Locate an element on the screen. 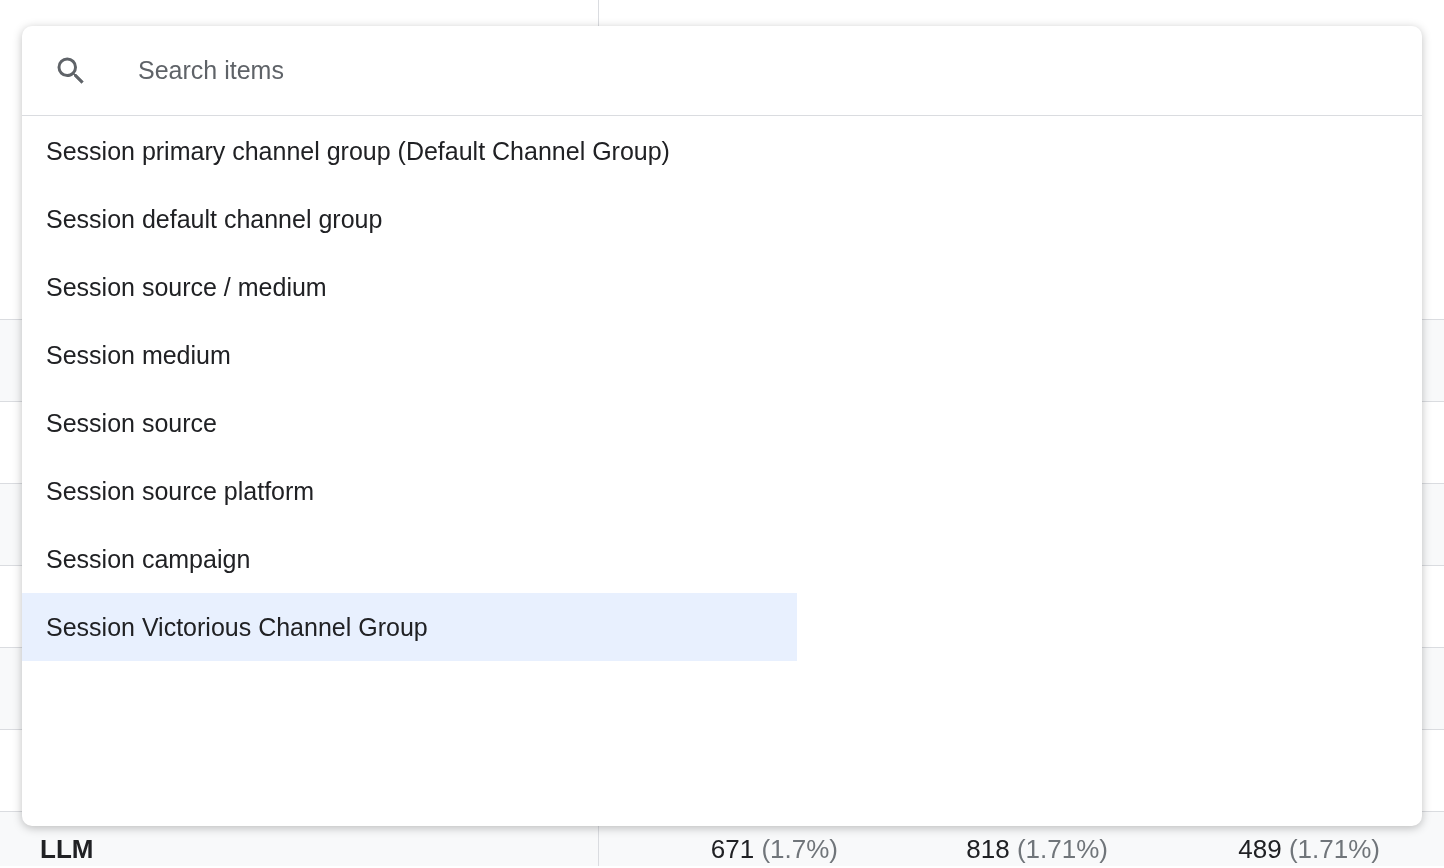 The image size is (1444, 868). menu-item: Session source is located at coordinates (409, 423).